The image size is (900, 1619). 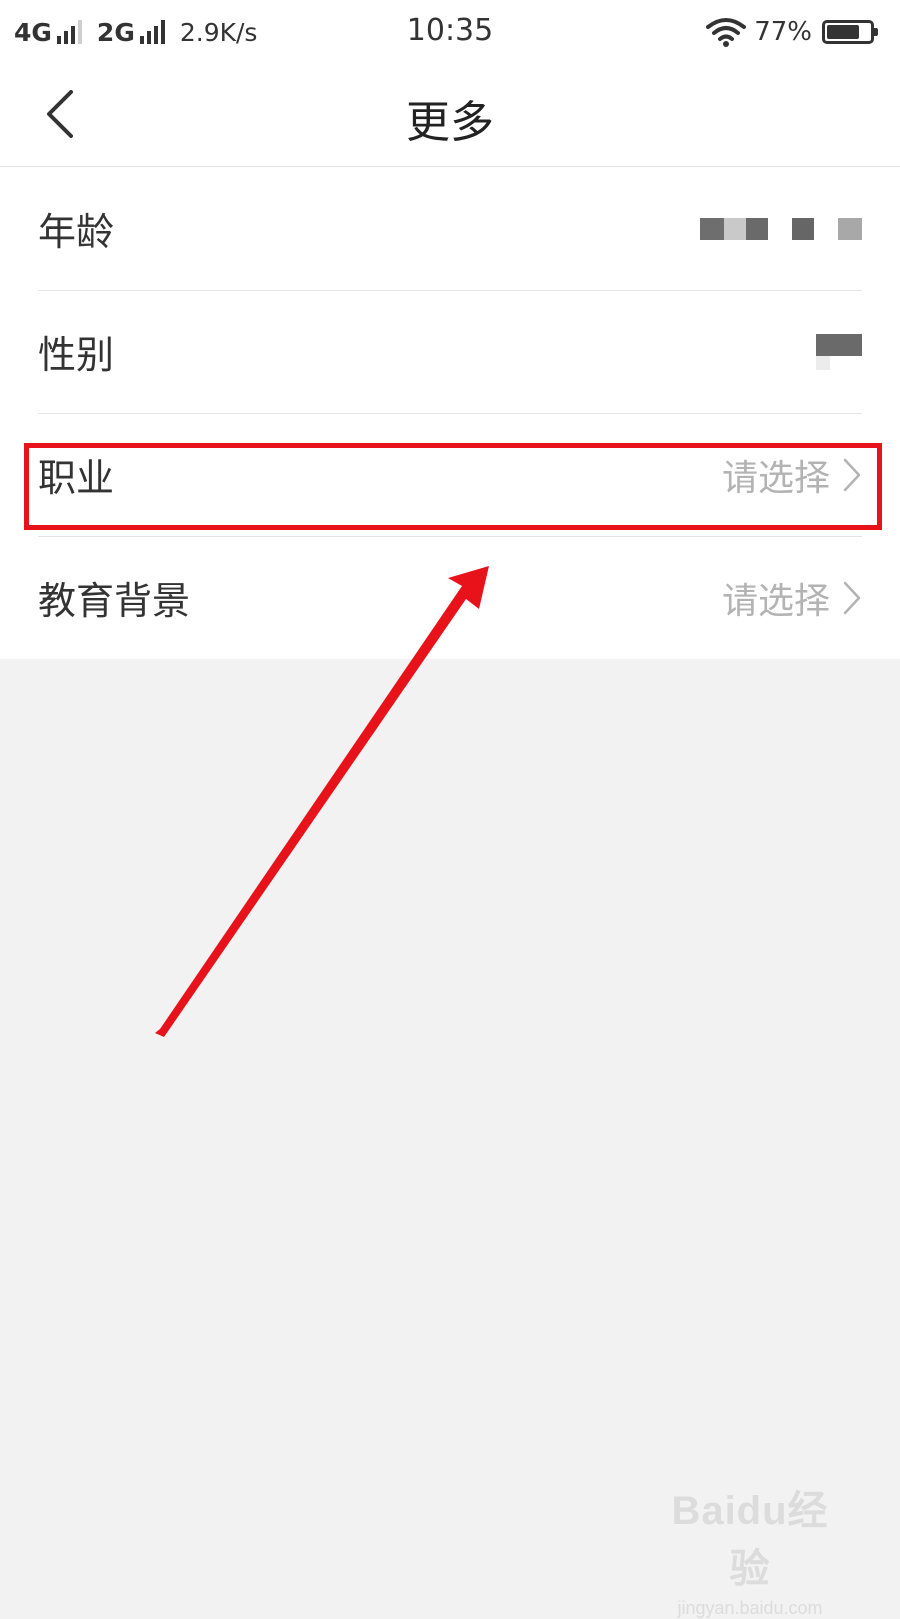 What do you see at coordinates (76, 232) in the screenshot?
I see `row-label: 年龄` at bounding box center [76, 232].